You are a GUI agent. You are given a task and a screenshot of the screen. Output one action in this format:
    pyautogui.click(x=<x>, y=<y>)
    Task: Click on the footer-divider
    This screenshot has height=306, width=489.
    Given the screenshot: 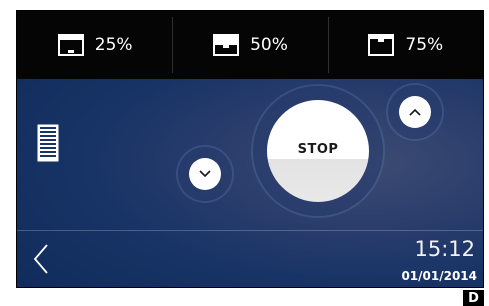 What is the action you would take?
    pyautogui.click(x=250, y=230)
    